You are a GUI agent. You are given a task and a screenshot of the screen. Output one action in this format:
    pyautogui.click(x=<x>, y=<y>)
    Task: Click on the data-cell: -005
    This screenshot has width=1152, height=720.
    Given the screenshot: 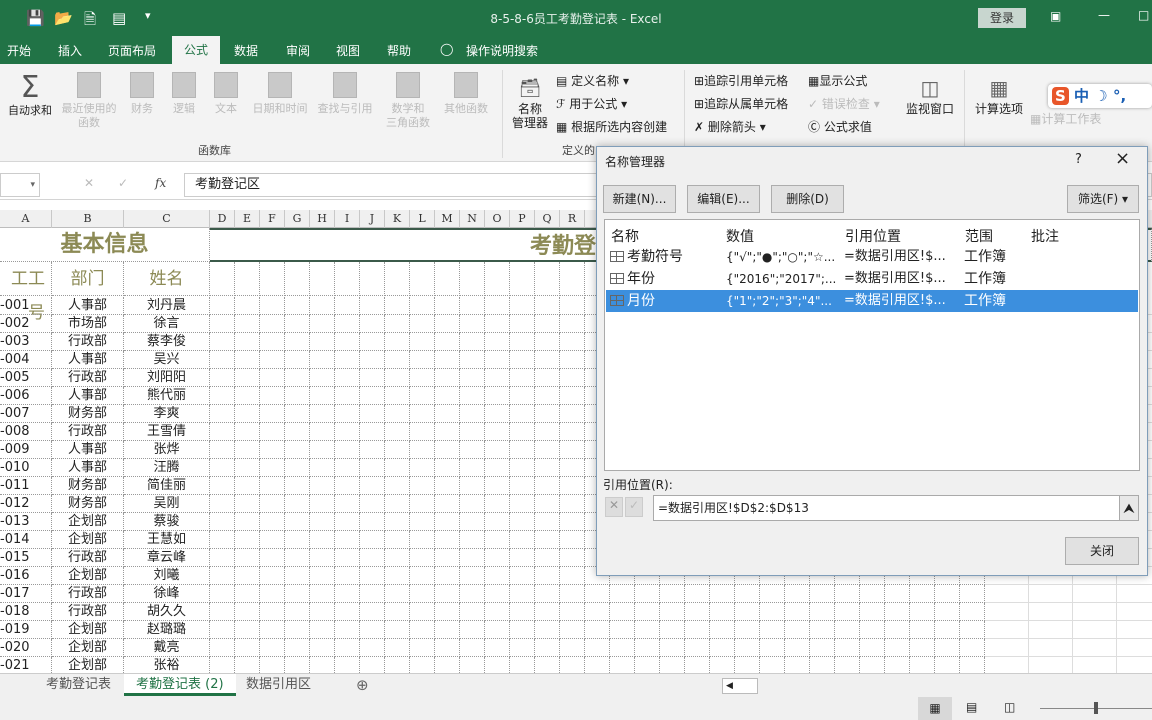 What is the action you would take?
    pyautogui.click(x=26, y=378)
    